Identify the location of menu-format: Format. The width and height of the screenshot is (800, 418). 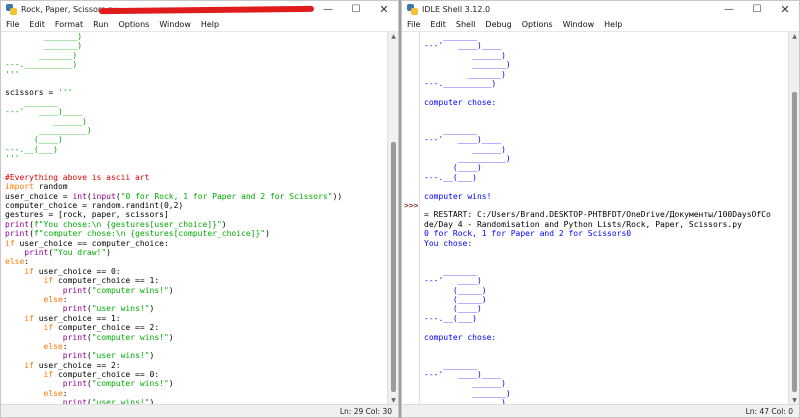
(69, 24).